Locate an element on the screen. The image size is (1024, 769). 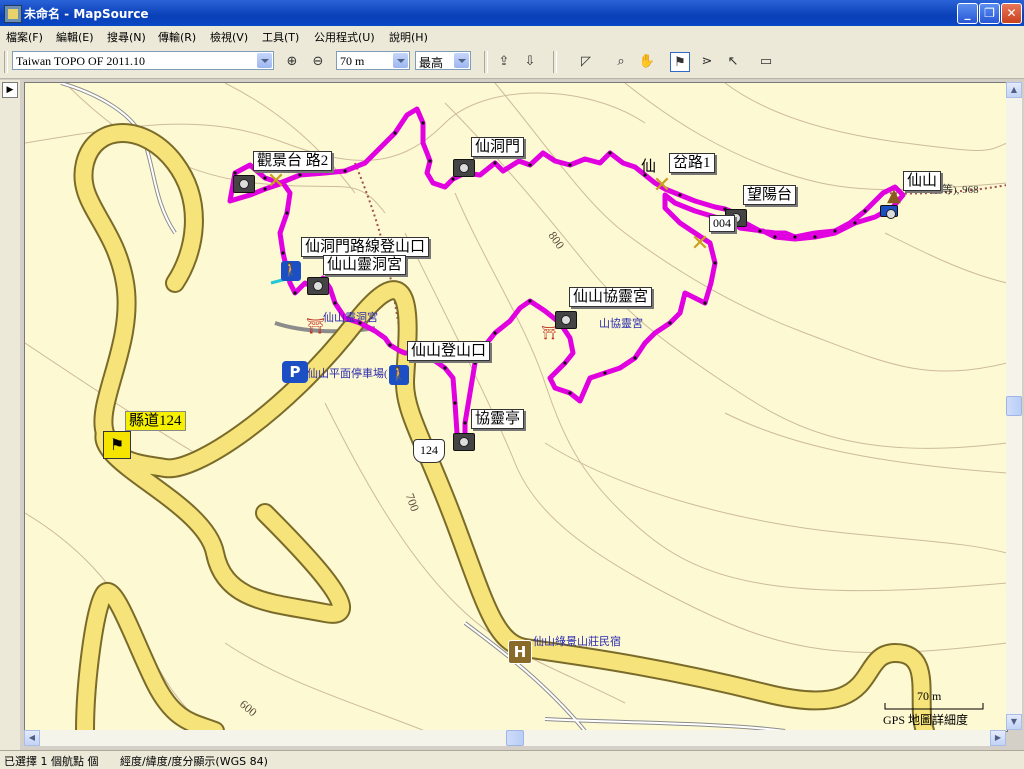
toolbar-grip is located at coordinates (6, 62).